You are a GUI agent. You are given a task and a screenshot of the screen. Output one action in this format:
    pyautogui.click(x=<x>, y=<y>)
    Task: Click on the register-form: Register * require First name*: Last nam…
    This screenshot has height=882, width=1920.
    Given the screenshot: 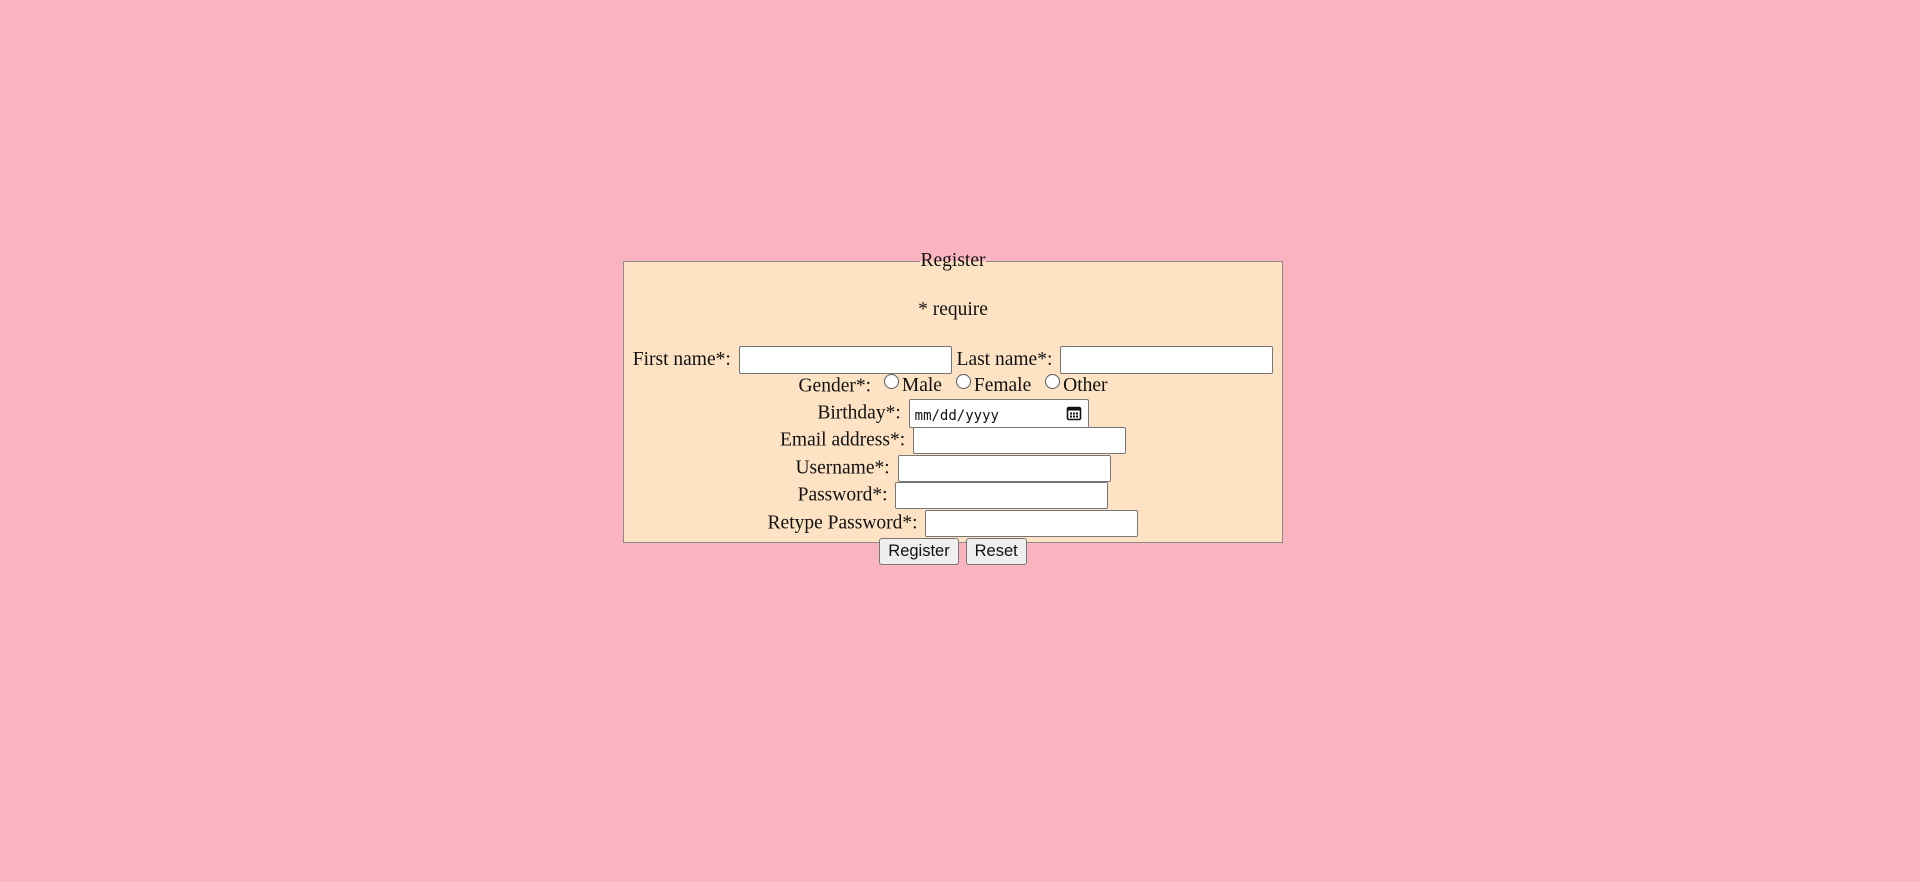 What is the action you would take?
    pyautogui.click(x=953, y=407)
    